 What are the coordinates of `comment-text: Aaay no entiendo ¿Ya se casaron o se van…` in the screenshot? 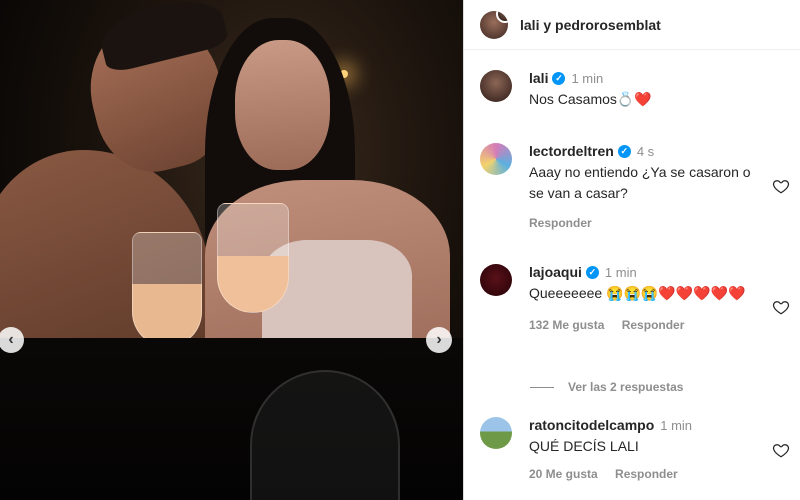 It's located at (640, 182).